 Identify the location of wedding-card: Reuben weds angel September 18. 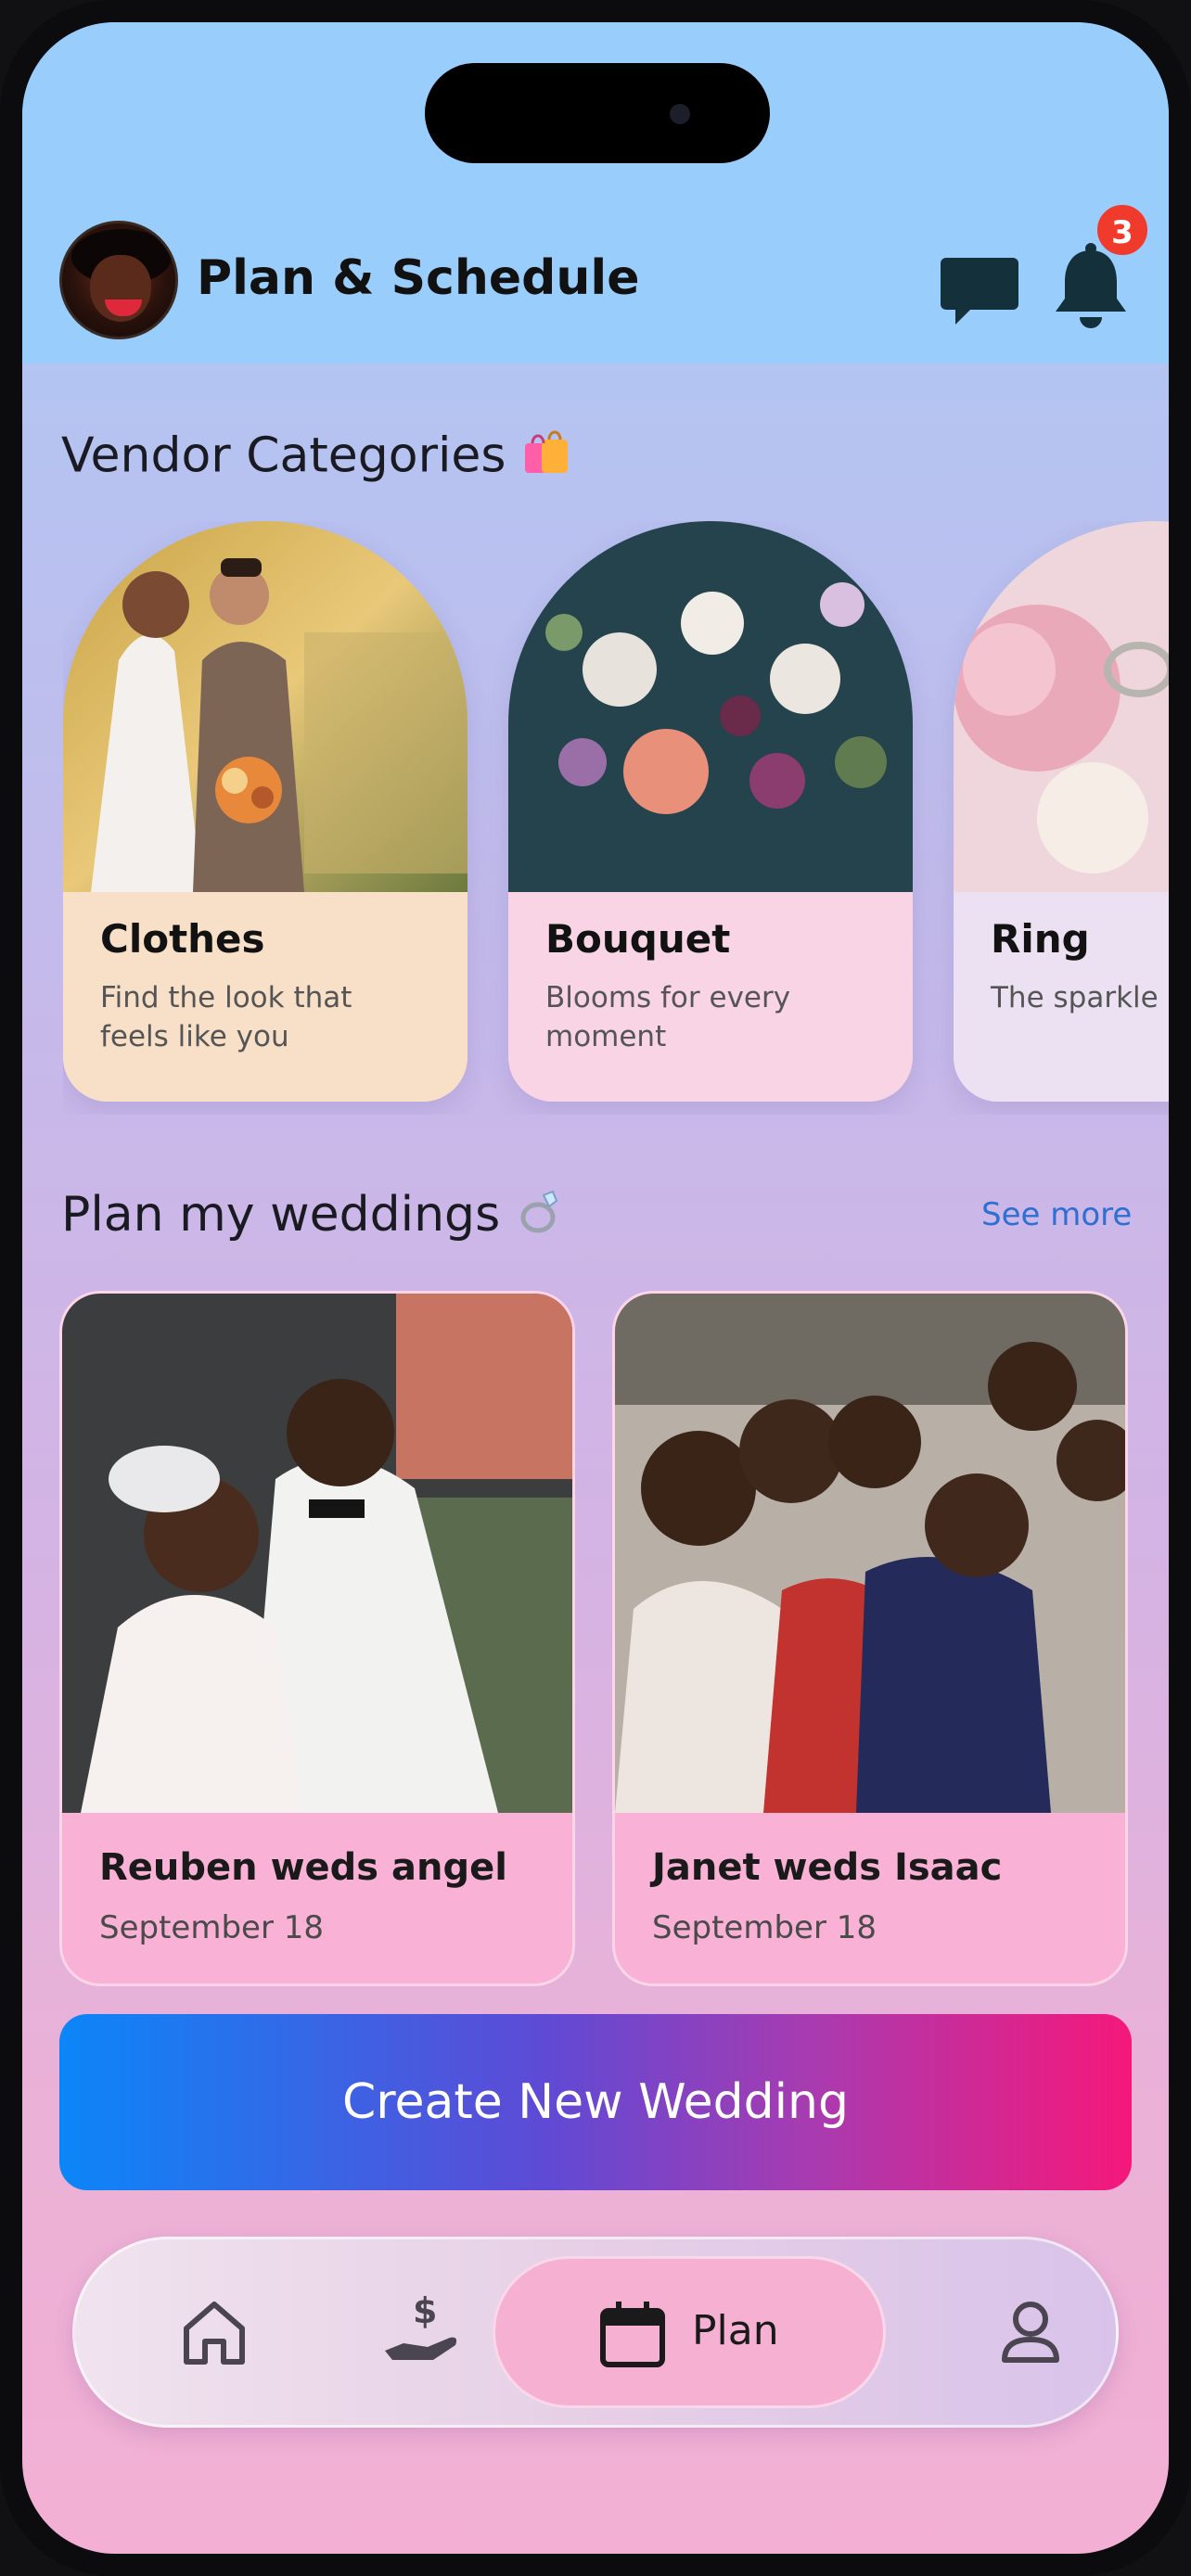
(317, 1639).